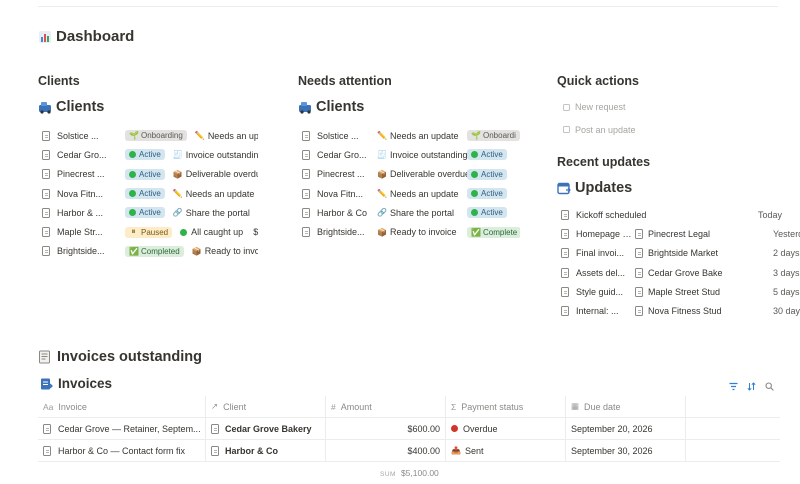 The height and width of the screenshot is (484, 800). I want to click on needs-row: Harbor & Co 🔗 Share the portal Active, so click(409, 212).